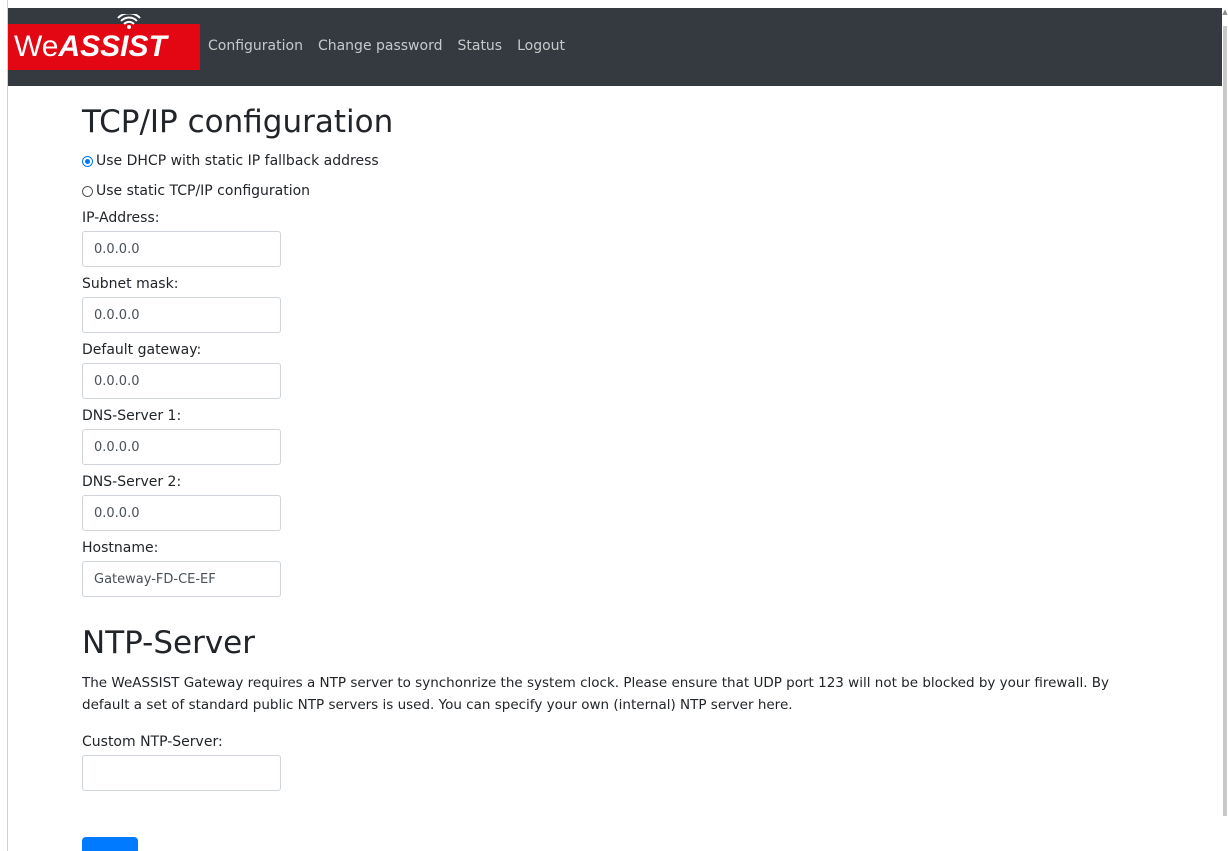 This screenshot has width=1228, height=851. I want to click on ntp-title: NTP-Server, so click(168, 643).